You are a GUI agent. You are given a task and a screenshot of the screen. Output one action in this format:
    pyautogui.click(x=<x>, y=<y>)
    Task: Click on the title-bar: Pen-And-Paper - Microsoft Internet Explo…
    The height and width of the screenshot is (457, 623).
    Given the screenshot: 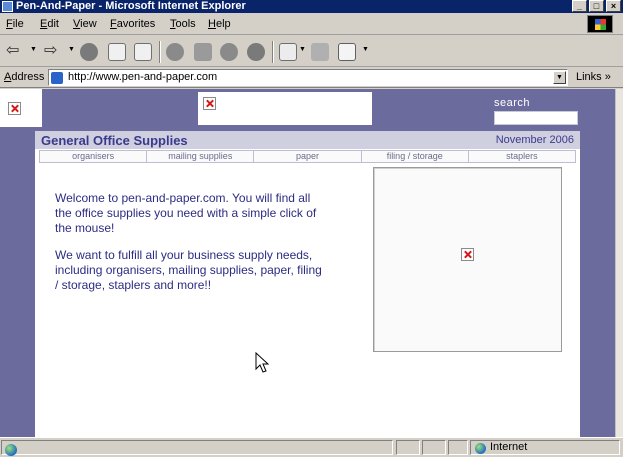 What is the action you would take?
    pyautogui.click(x=311, y=6)
    